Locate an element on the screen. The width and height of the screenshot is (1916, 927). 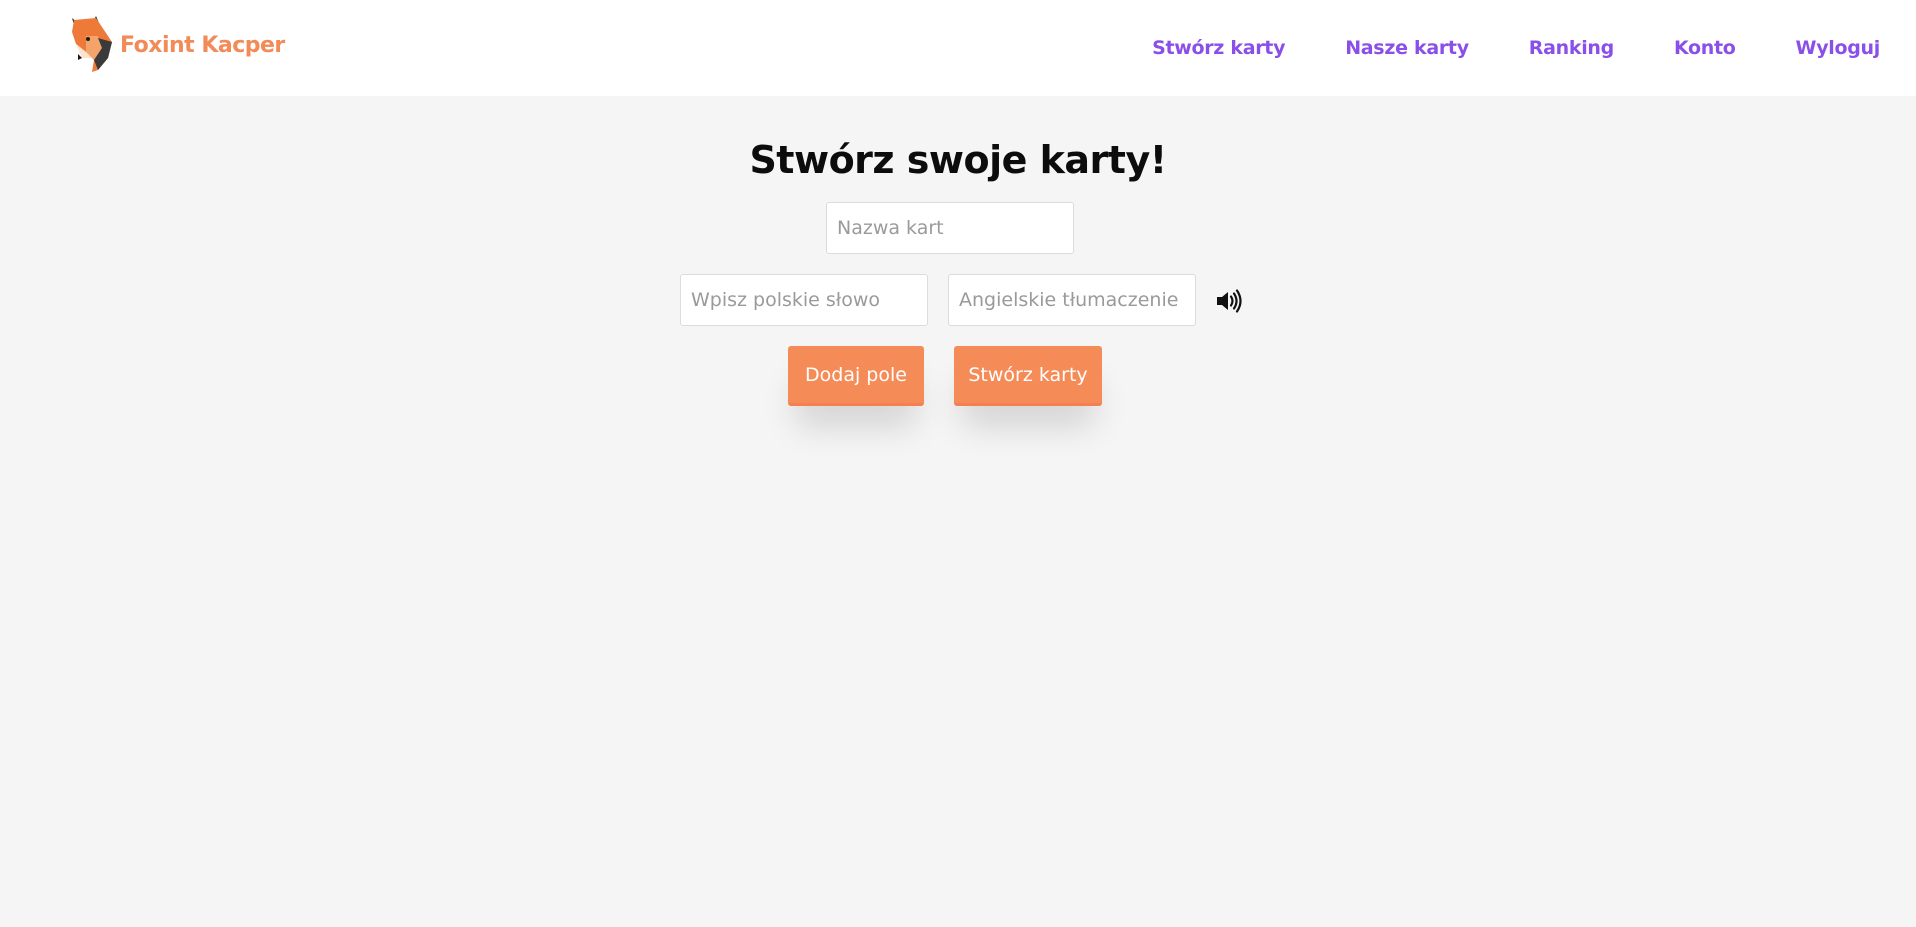
english-translation-input is located at coordinates (1072, 300).